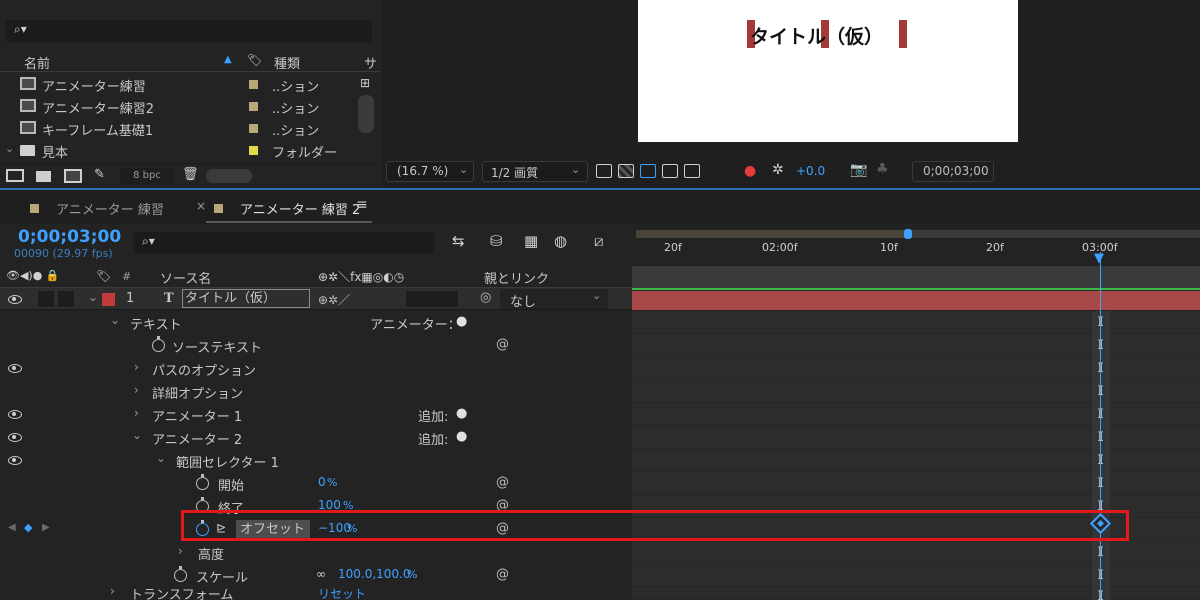 The width and height of the screenshot is (1200, 600). I want to click on flowchart-icon: ⊞, so click(365, 83).